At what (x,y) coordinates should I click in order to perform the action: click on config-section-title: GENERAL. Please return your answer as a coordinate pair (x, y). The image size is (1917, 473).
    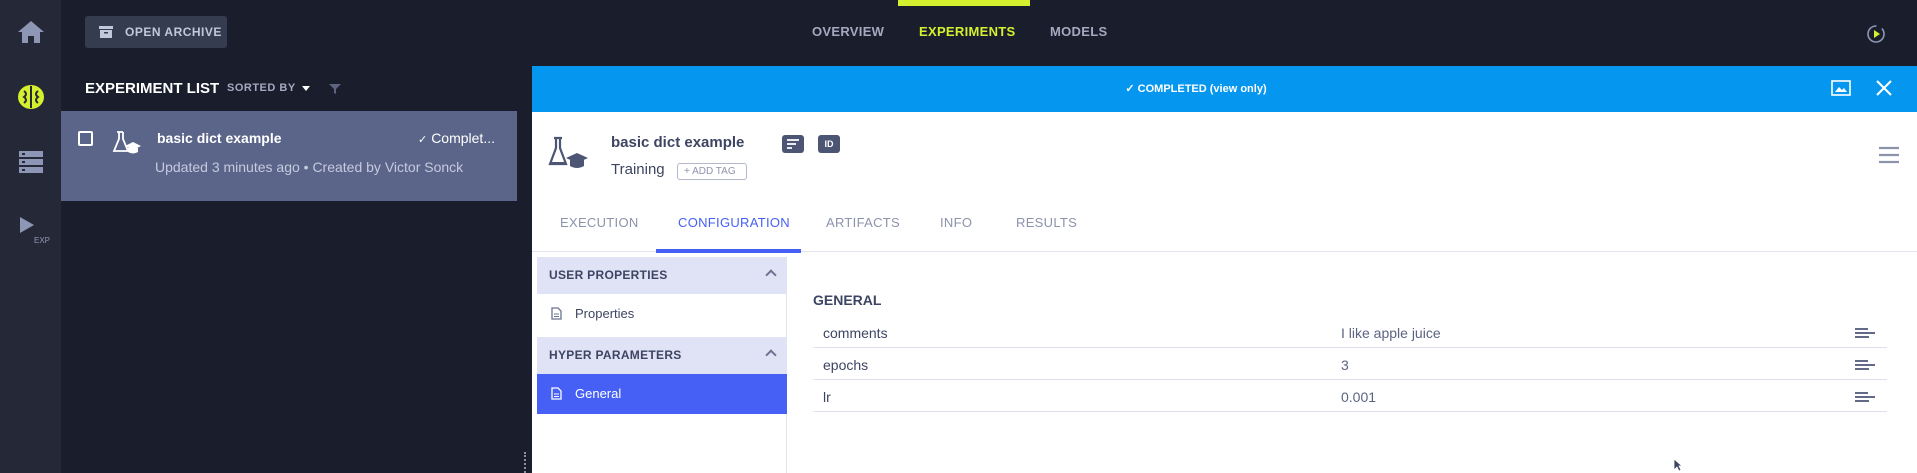
    Looking at the image, I should click on (847, 300).